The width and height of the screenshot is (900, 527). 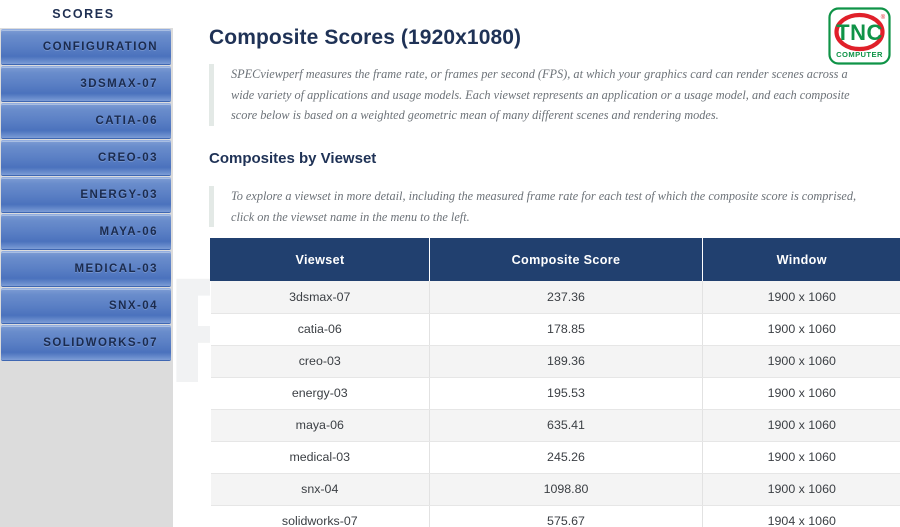 What do you see at coordinates (320, 259) in the screenshot?
I see `column-header-viewset: Viewset` at bounding box center [320, 259].